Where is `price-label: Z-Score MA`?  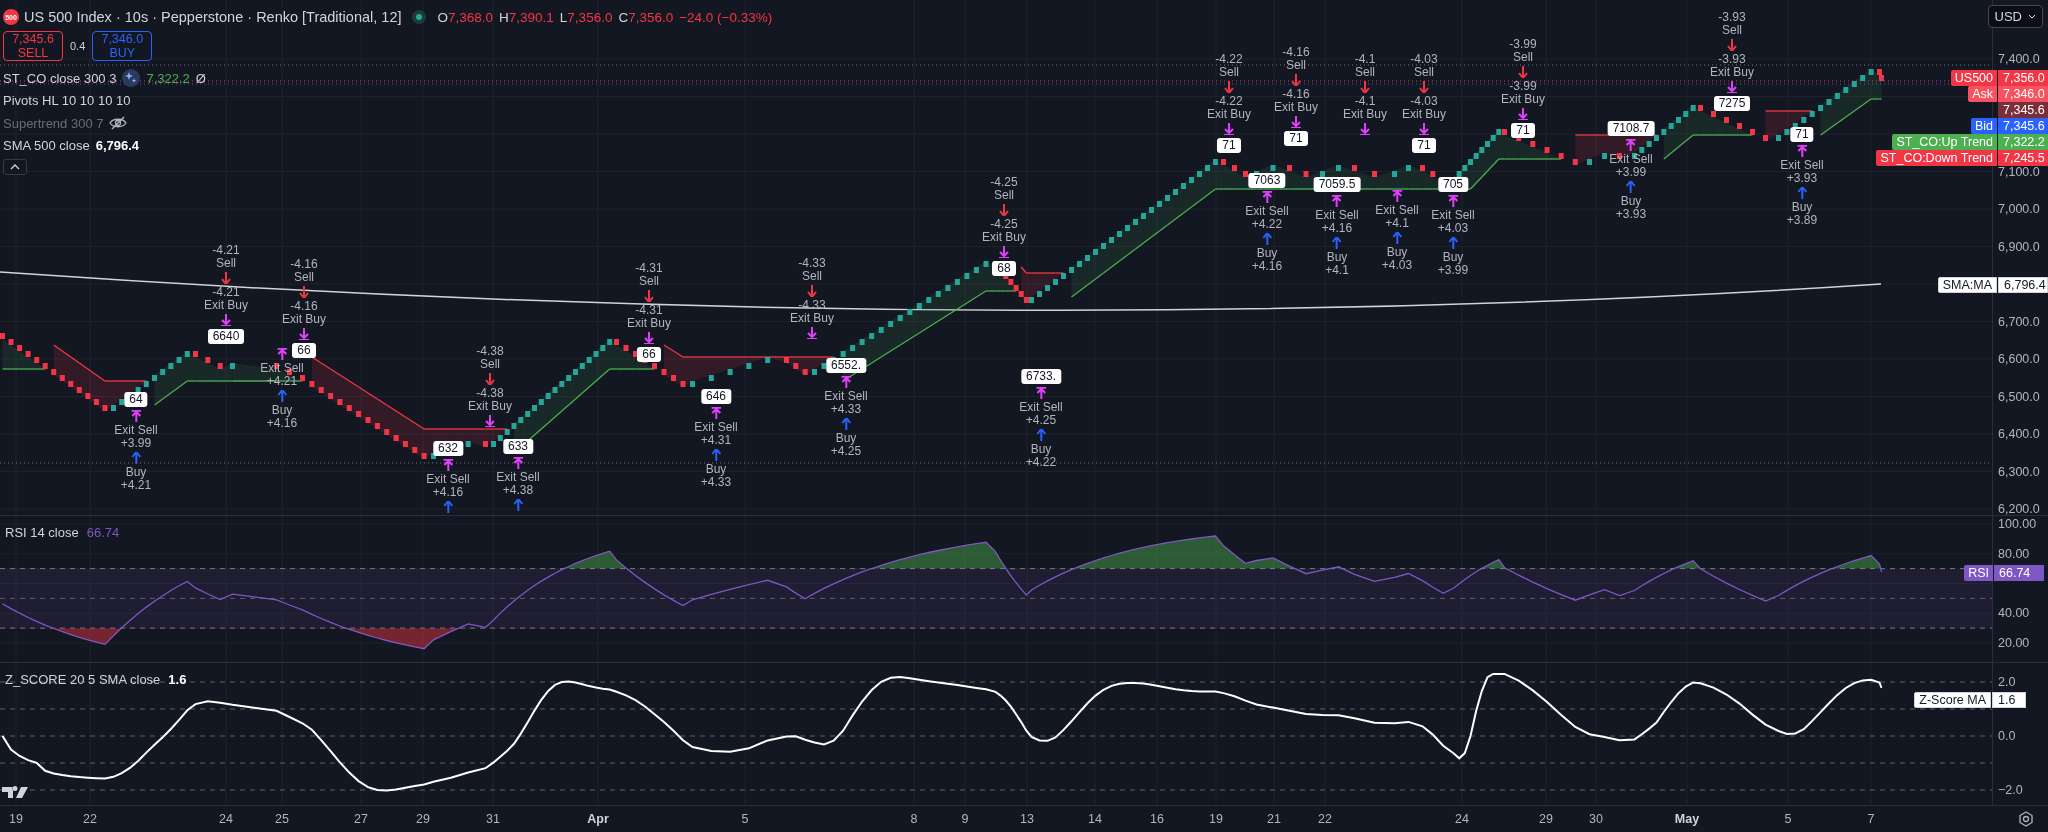 price-label: Z-Score MA is located at coordinates (1952, 700).